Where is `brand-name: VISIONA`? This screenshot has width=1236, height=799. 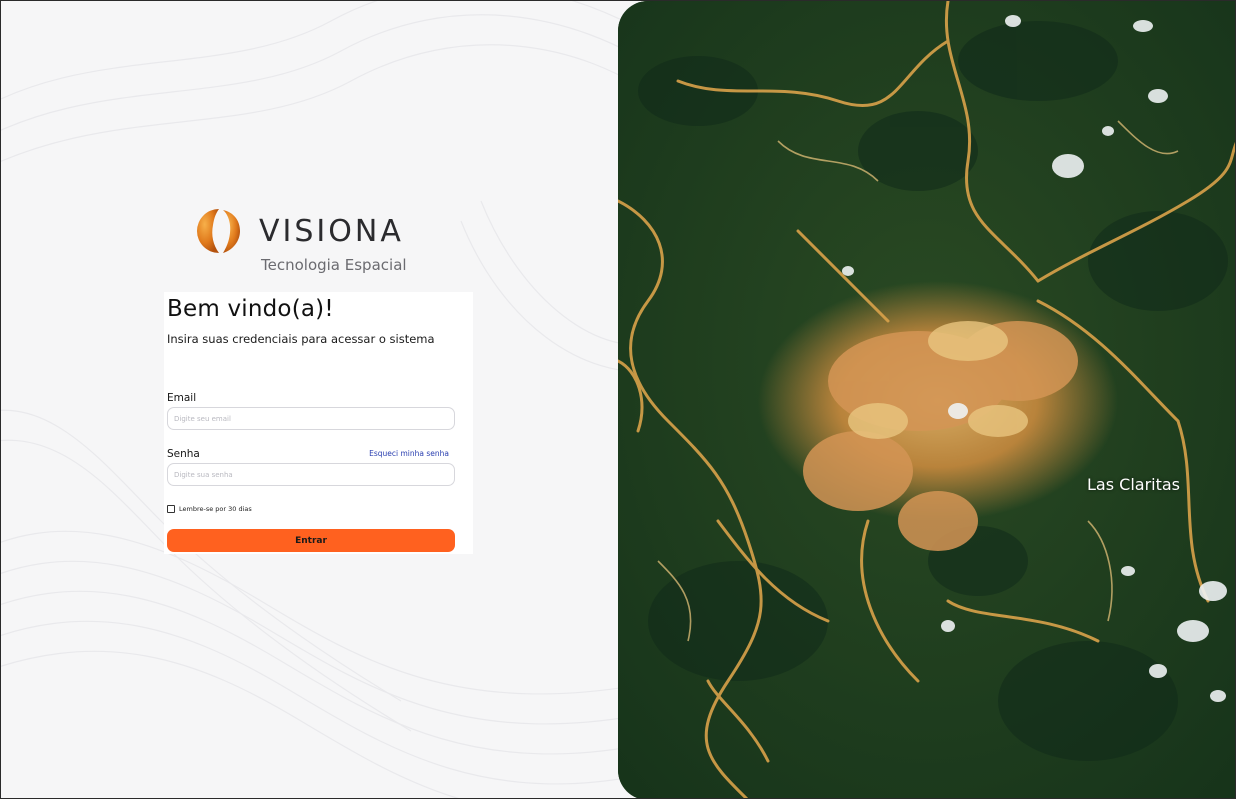 brand-name: VISIONA is located at coordinates (331, 231).